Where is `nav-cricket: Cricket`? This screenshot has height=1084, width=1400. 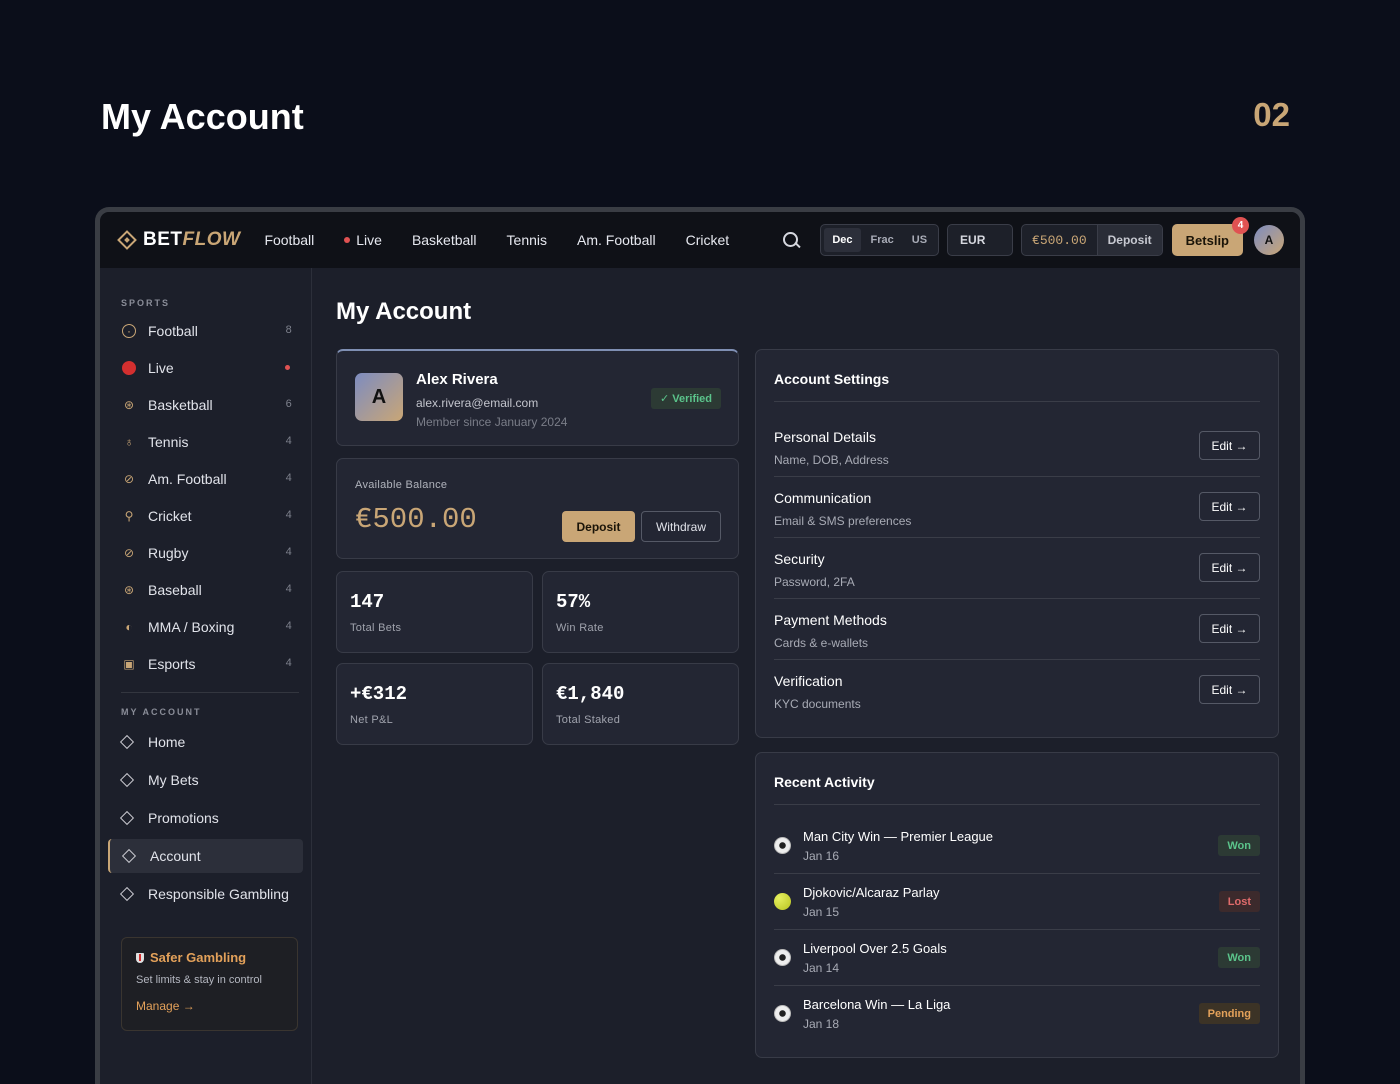
nav-cricket: Cricket is located at coordinates (708, 240).